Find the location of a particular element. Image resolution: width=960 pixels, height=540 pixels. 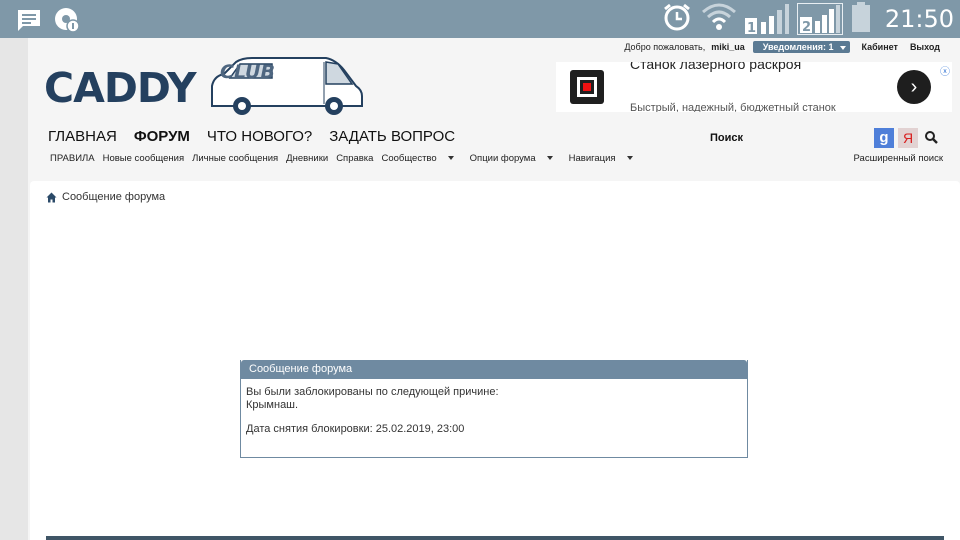

app-notification-icon is located at coordinates (68, 22).